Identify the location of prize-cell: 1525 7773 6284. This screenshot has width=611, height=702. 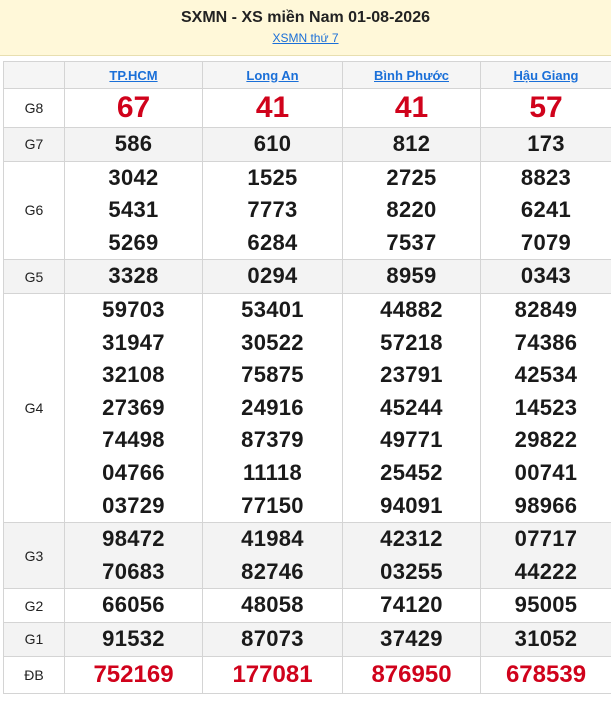
(272, 210).